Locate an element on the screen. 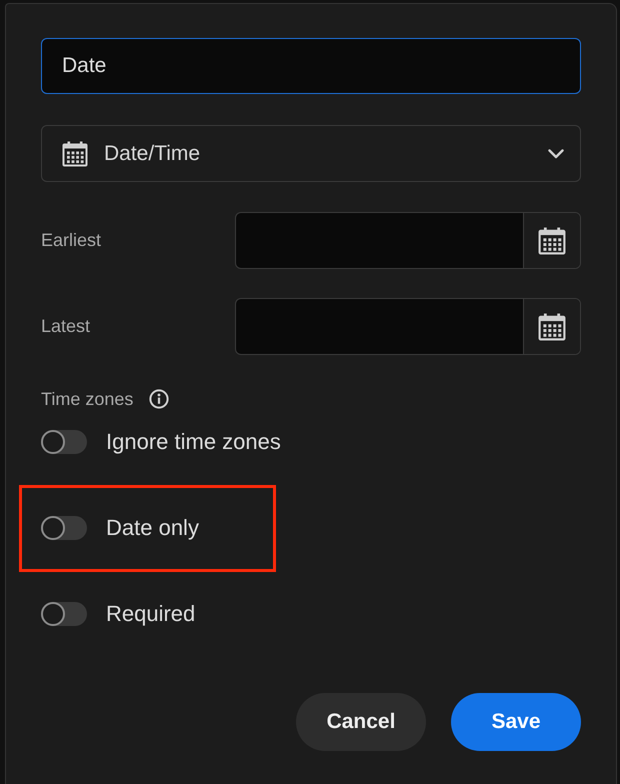 This screenshot has height=784, width=620. field-label: Earliest is located at coordinates (71, 240).